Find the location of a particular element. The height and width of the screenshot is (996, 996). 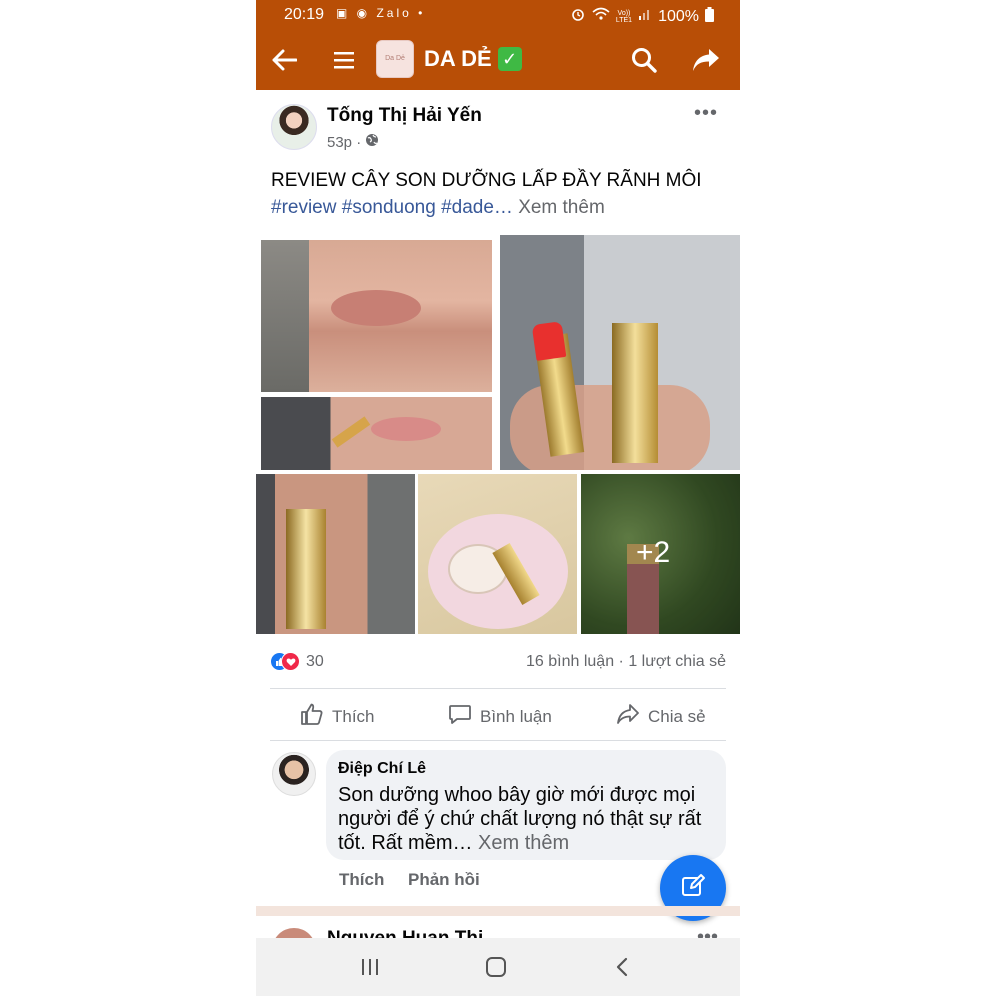

volte-top: Vo)) is located at coordinates (624, 13).